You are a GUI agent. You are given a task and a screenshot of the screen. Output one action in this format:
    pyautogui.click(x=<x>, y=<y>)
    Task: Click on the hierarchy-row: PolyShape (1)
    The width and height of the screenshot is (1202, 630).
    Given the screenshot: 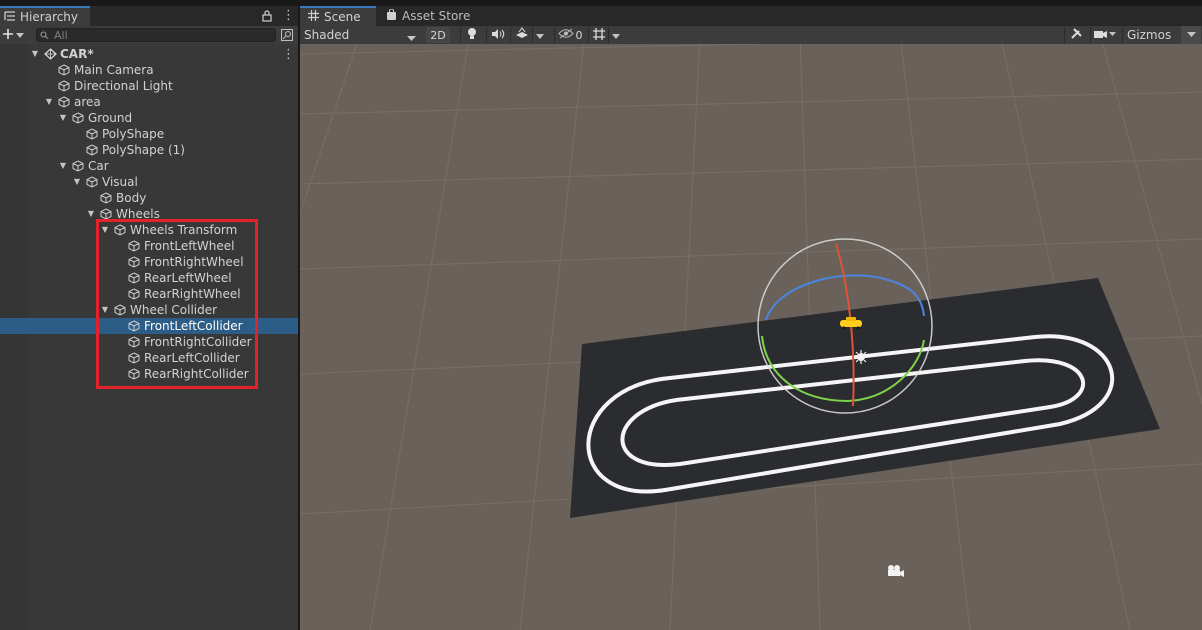 What is the action you would take?
    pyautogui.click(x=149, y=150)
    